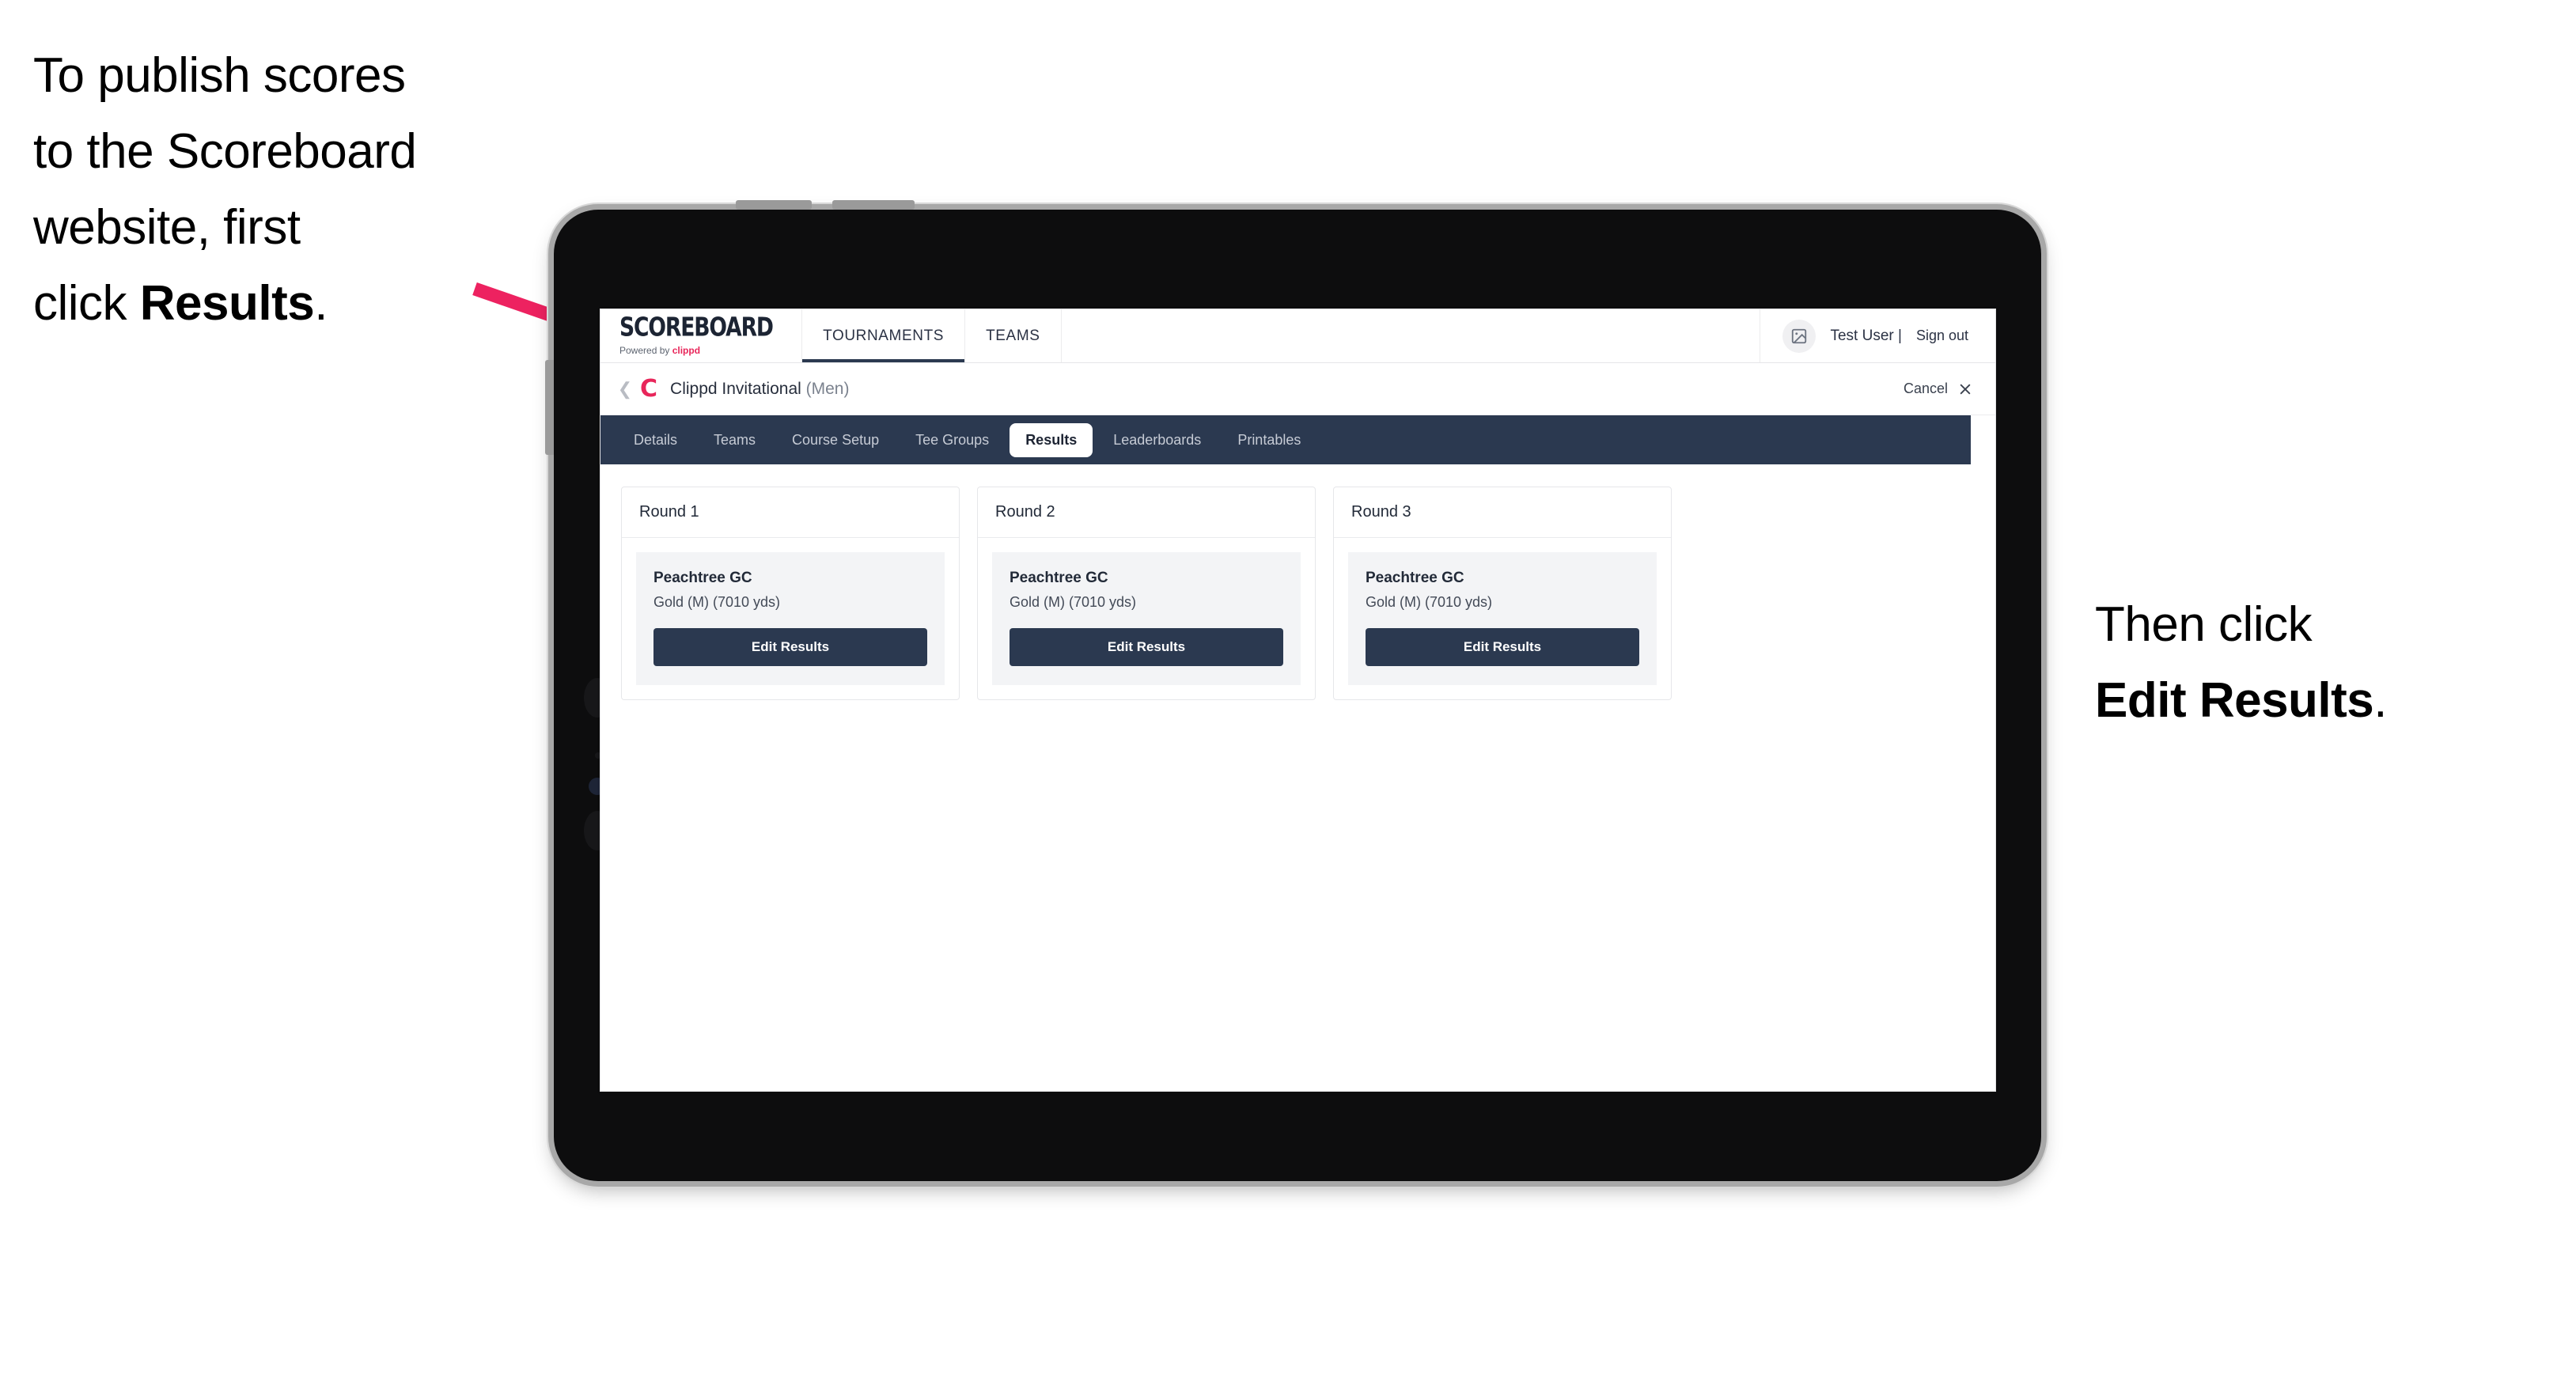 The image size is (2576, 1386). Describe the element at coordinates (219, 76) in the screenshot. I see `annotation-left-line1: To publish scores` at that location.